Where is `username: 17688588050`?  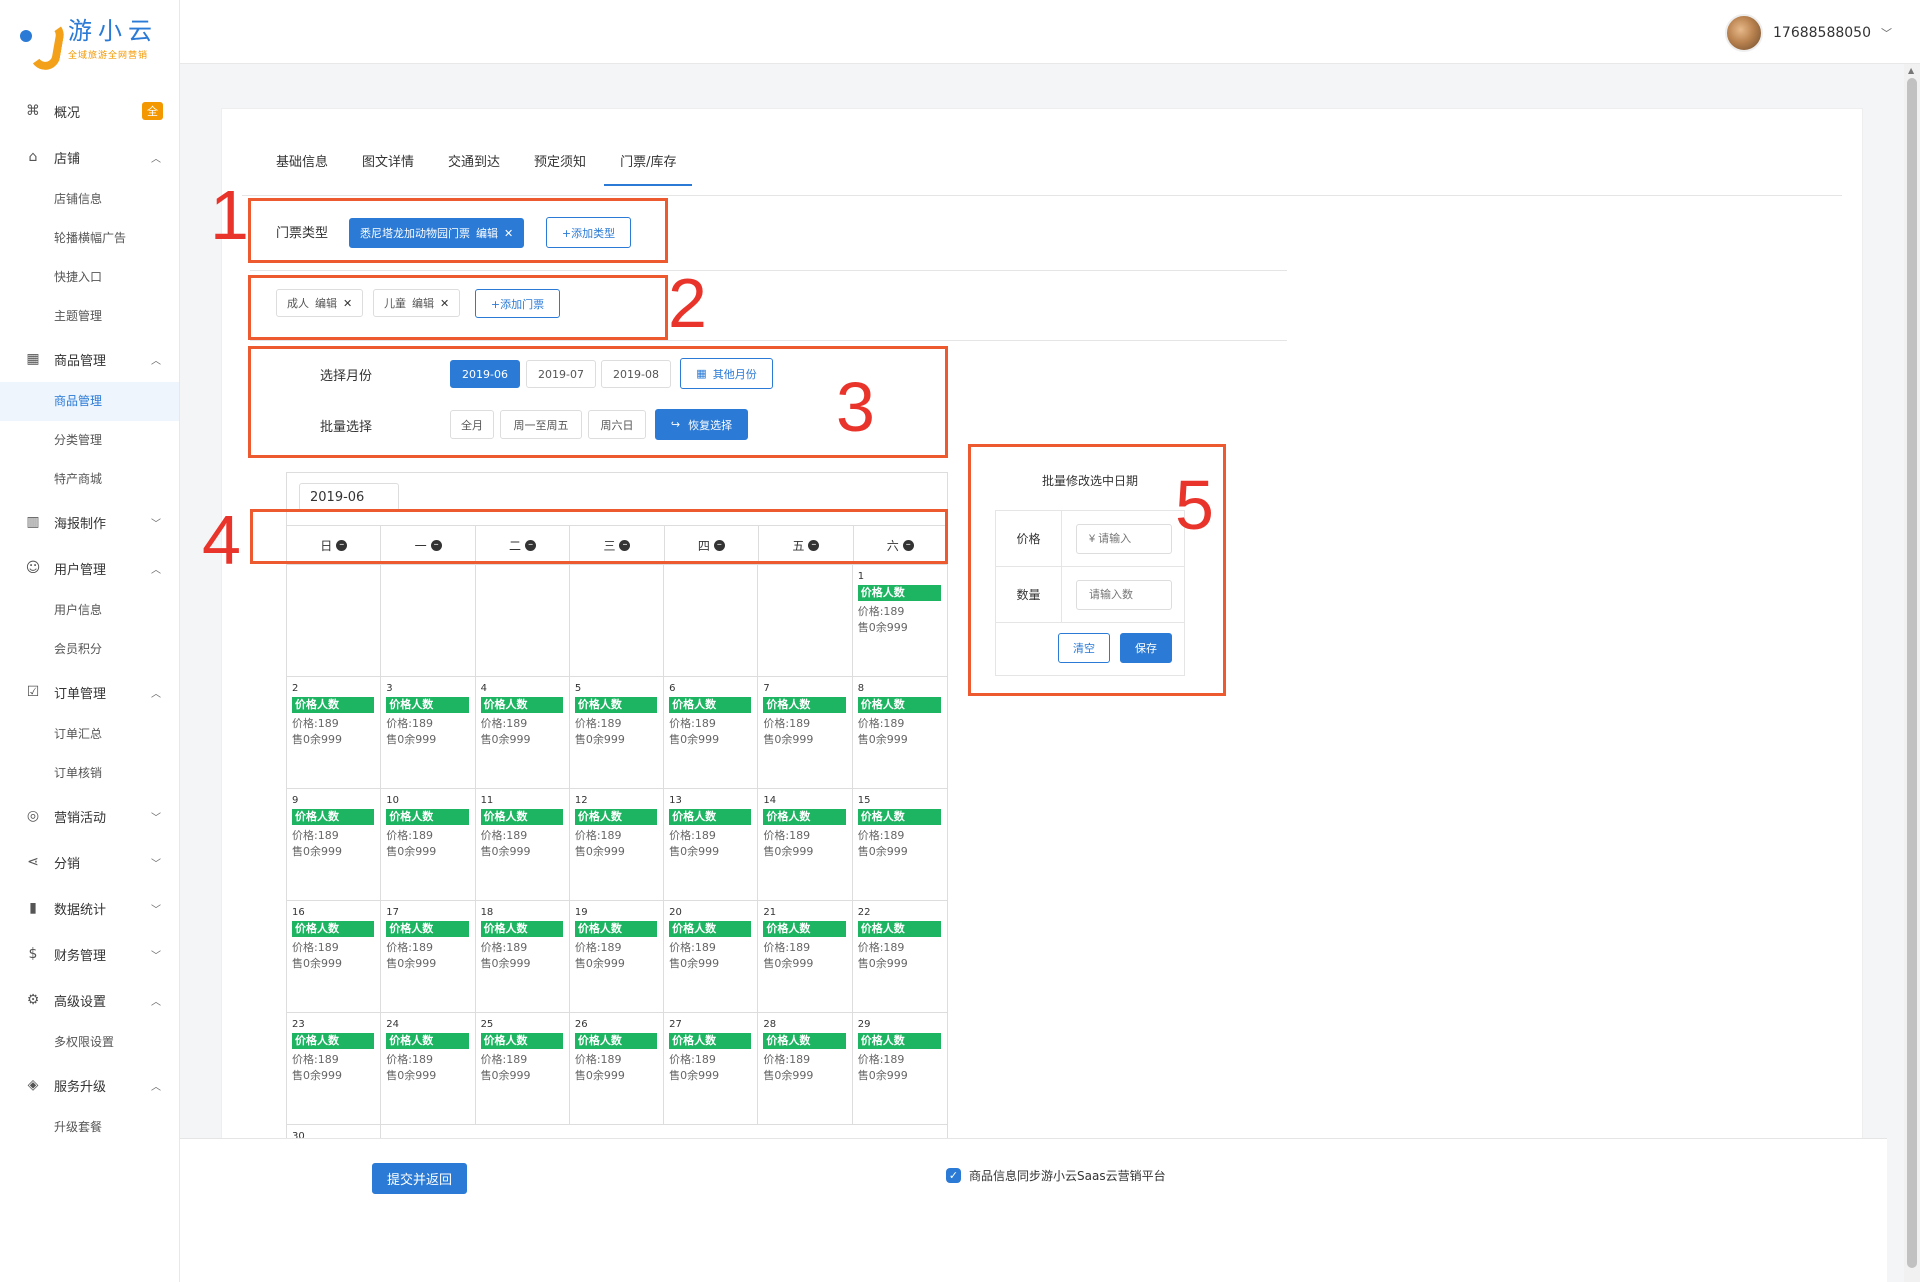 username: 17688588050 is located at coordinates (1822, 33).